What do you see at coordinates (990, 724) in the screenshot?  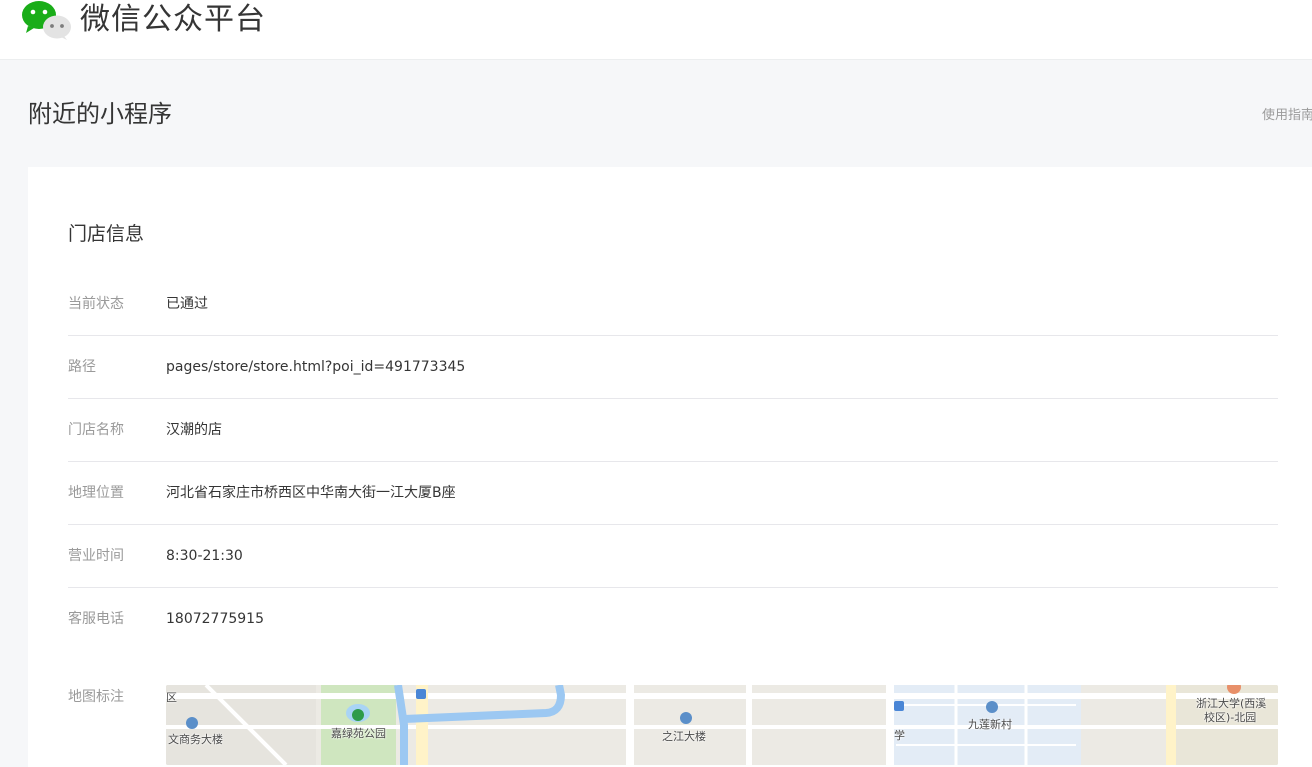 I see `map-place-label: 九莲新村` at bounding box center [990, 724].